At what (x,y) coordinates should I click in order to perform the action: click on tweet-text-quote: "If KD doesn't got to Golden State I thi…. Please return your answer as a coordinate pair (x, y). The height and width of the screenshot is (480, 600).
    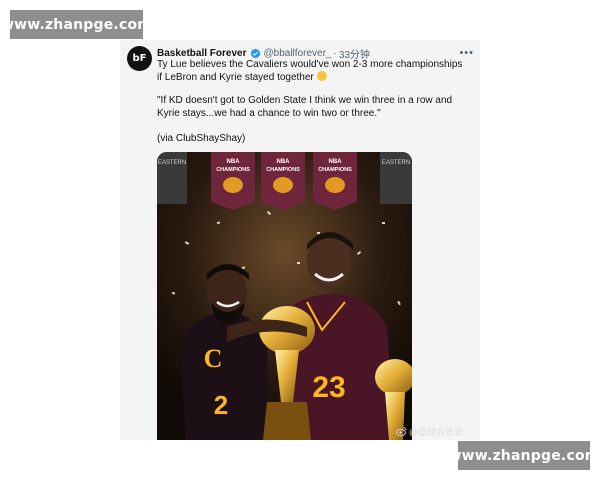
    Looking at the image, I should click on (305, 107).